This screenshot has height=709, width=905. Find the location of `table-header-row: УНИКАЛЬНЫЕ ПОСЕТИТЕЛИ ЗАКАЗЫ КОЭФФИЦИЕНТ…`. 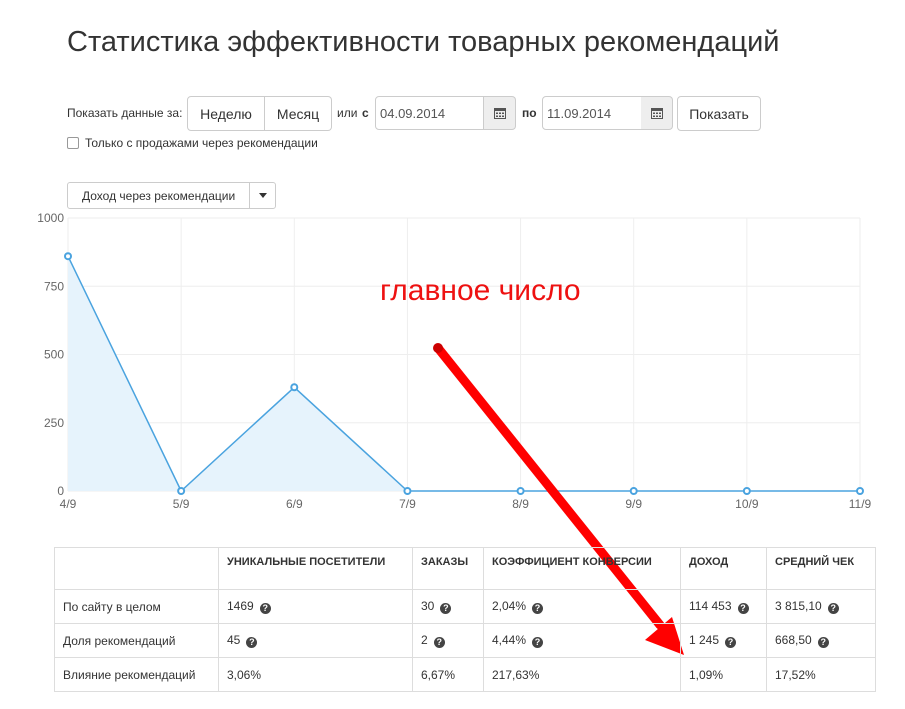

table-header-row: УНИКАЛЬНЫЕ ПОСЕТИТЕЛИ ЗАКАЗЫ КОЭФФИЦИЕНТ… is located at coordinates (465, 568).